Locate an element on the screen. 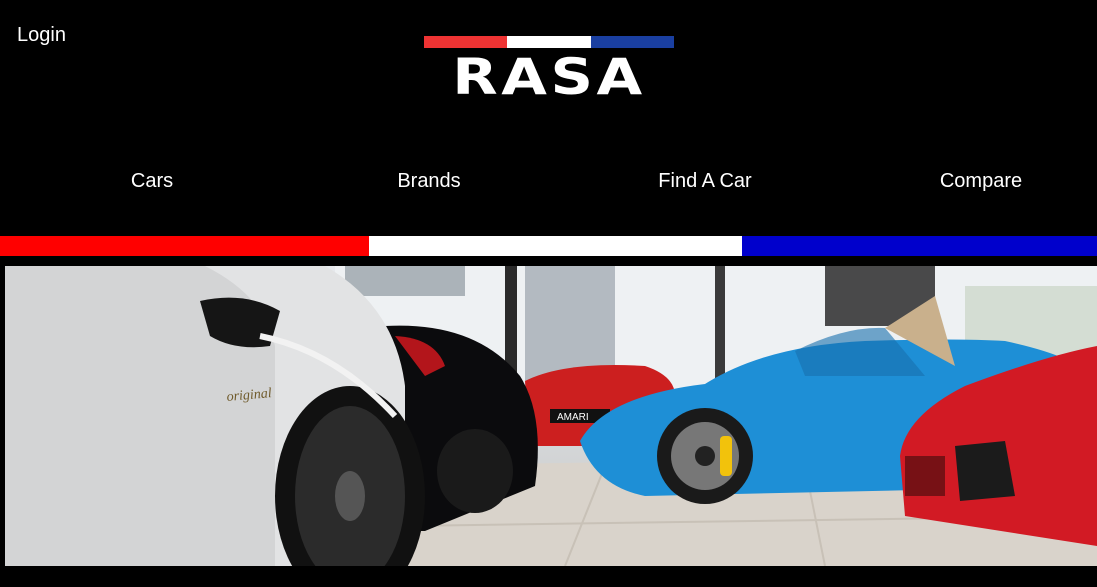 The width and height of the screenshot is (1097, 587). rasa-logo: RASA is located at coordinates (549, 70).